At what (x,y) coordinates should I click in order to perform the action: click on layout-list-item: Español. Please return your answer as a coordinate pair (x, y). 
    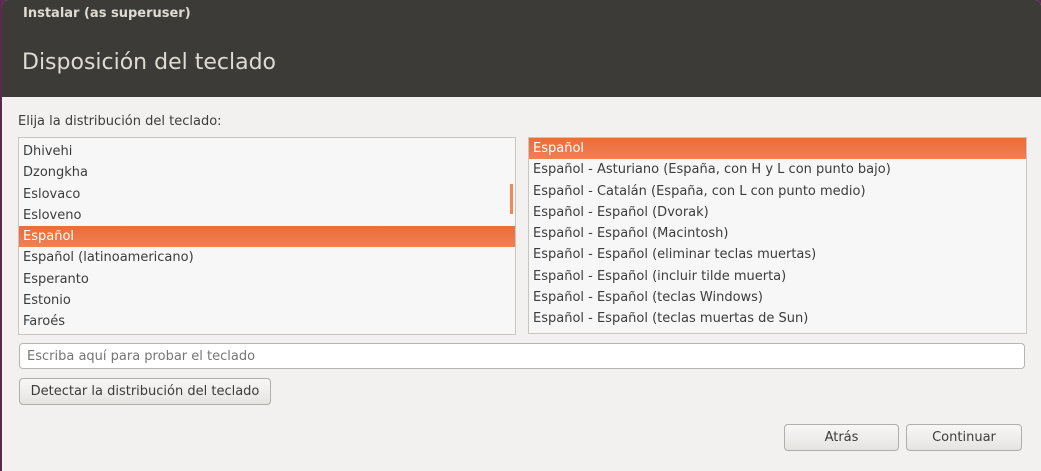
    Looking at the image, I should click on (267, 237).